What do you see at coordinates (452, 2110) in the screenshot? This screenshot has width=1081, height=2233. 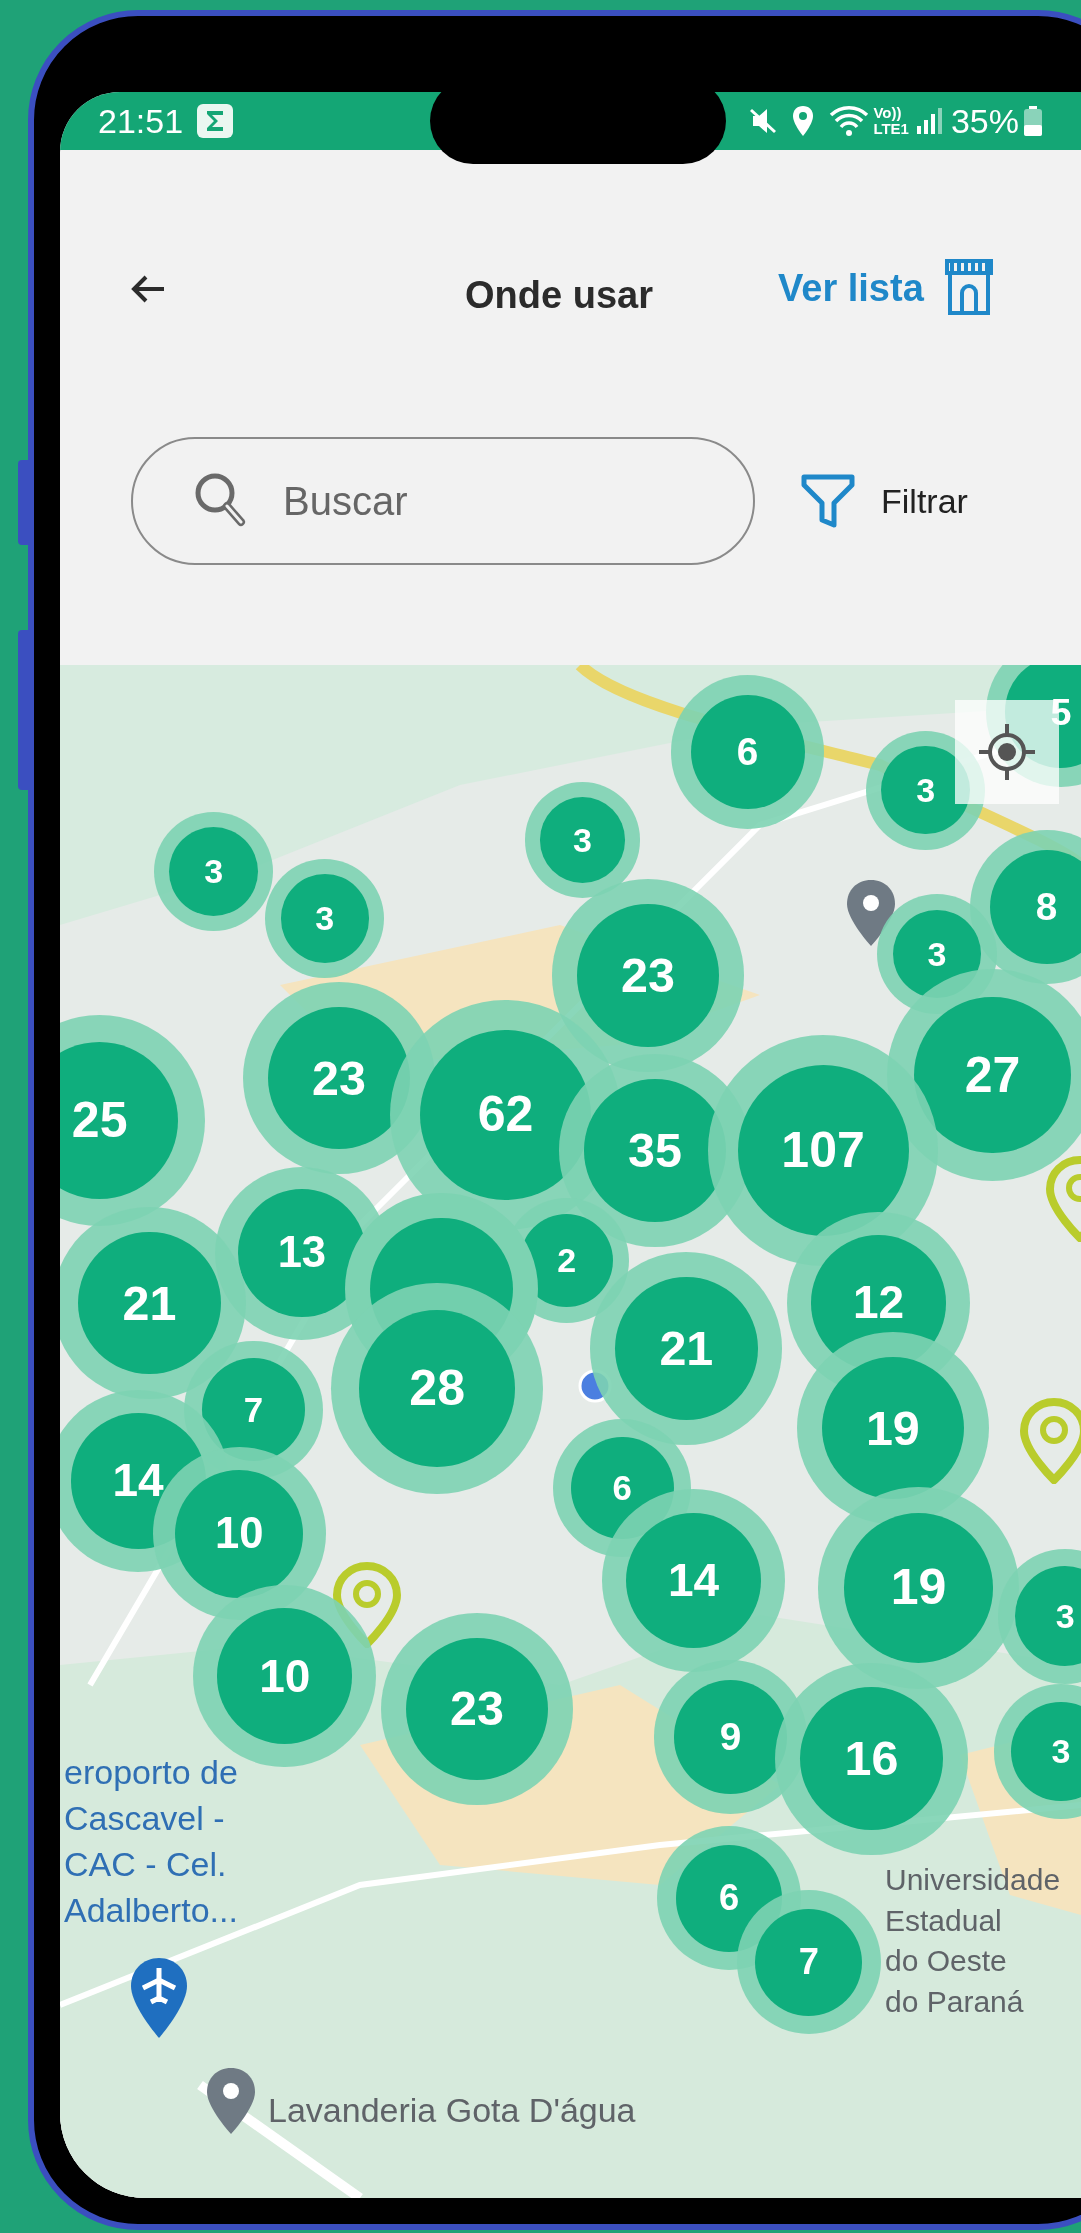 I see `map-place-label: Lavanderia Gota D'água` at bounding box center [452, 2110].